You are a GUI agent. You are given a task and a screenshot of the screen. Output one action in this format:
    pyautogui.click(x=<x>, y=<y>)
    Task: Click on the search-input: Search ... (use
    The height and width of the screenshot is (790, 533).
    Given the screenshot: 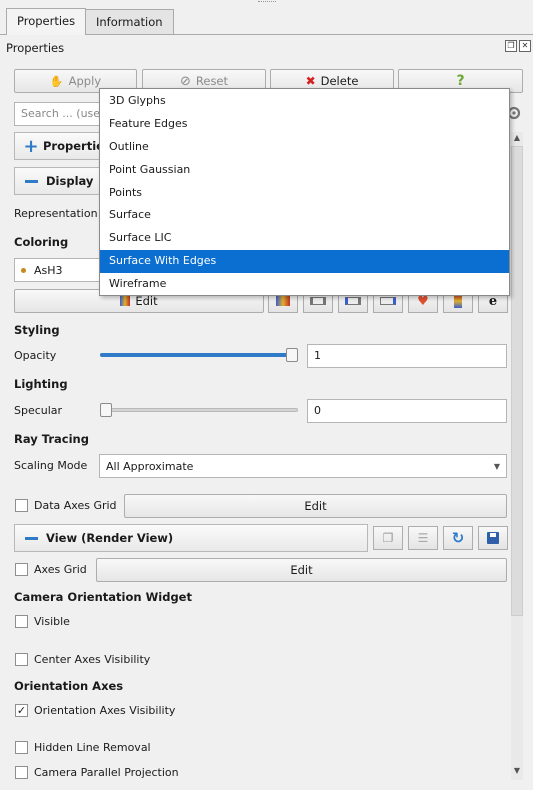 What is the action you would take?
    pyautogui.click(x=59, y=114)
    